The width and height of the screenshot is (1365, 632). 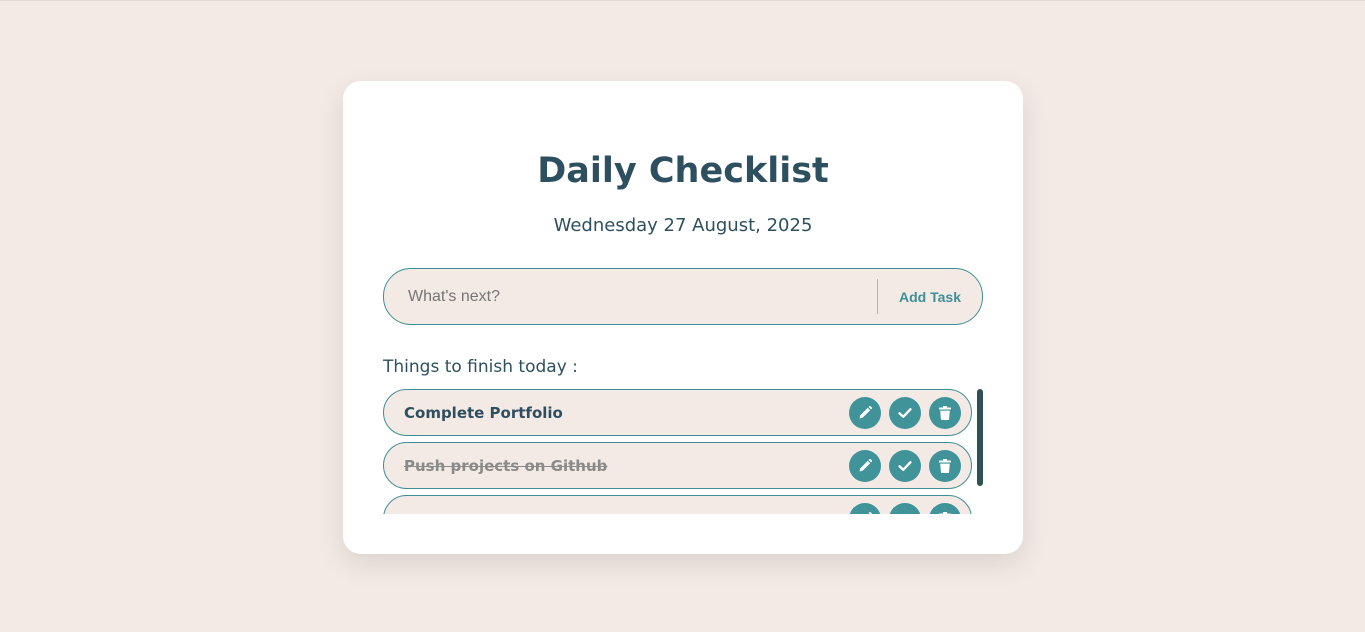 I want to click on current-date: Wednesday 27 August, 2025, so click(x=683, y=225).